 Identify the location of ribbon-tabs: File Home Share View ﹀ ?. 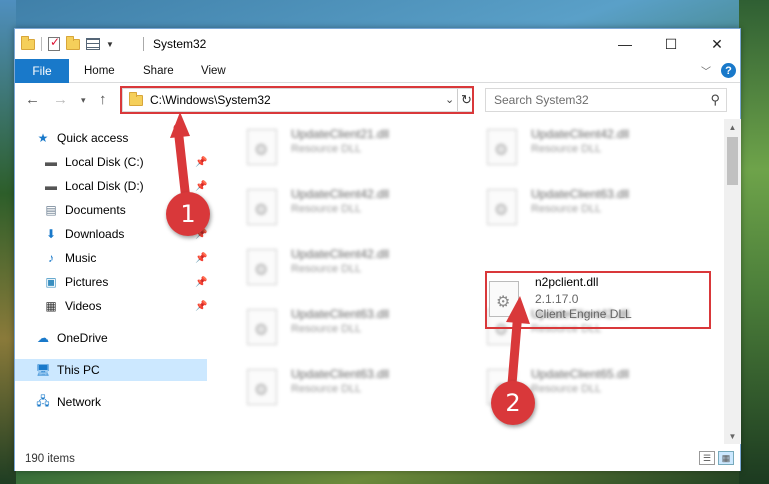
(377, 71).